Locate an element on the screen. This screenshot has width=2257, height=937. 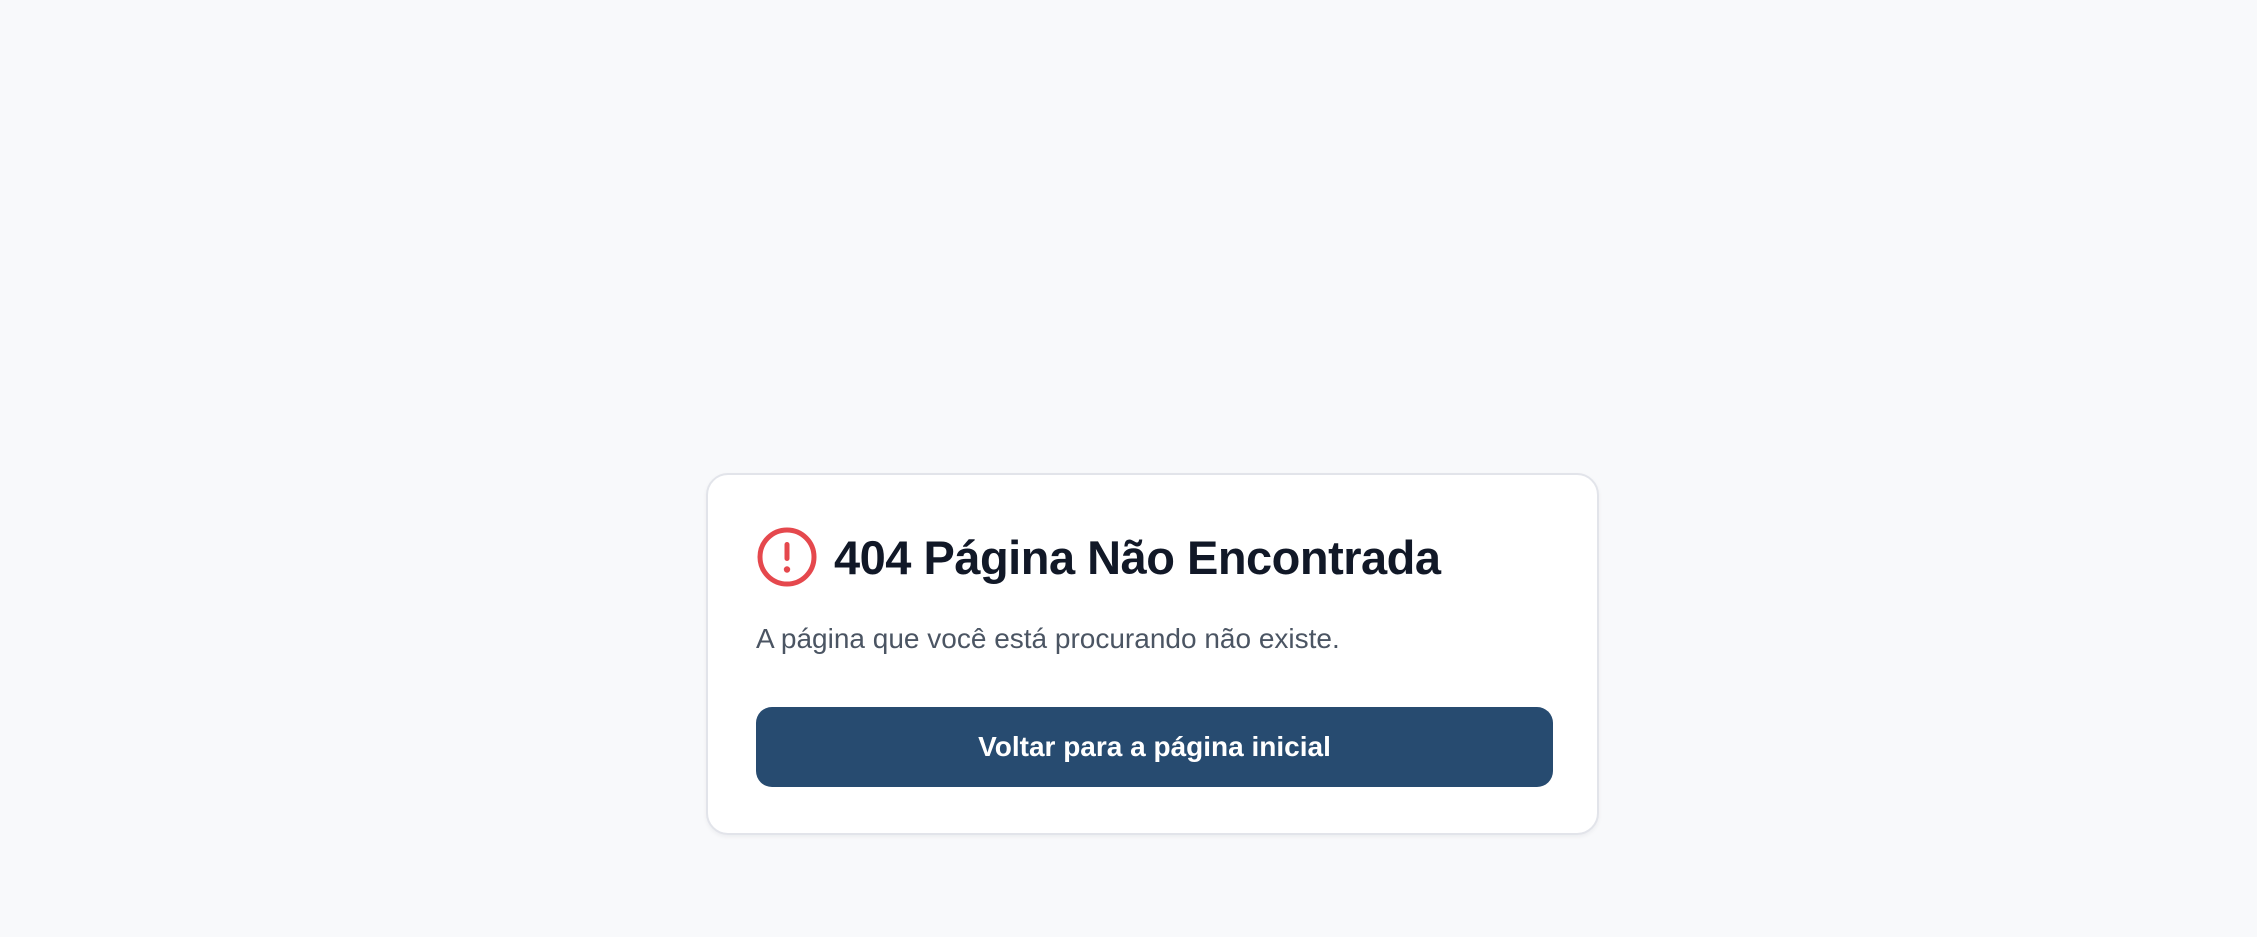
error-heading: 404 Página Não Encontrada is located at coordinates (1098, 557).